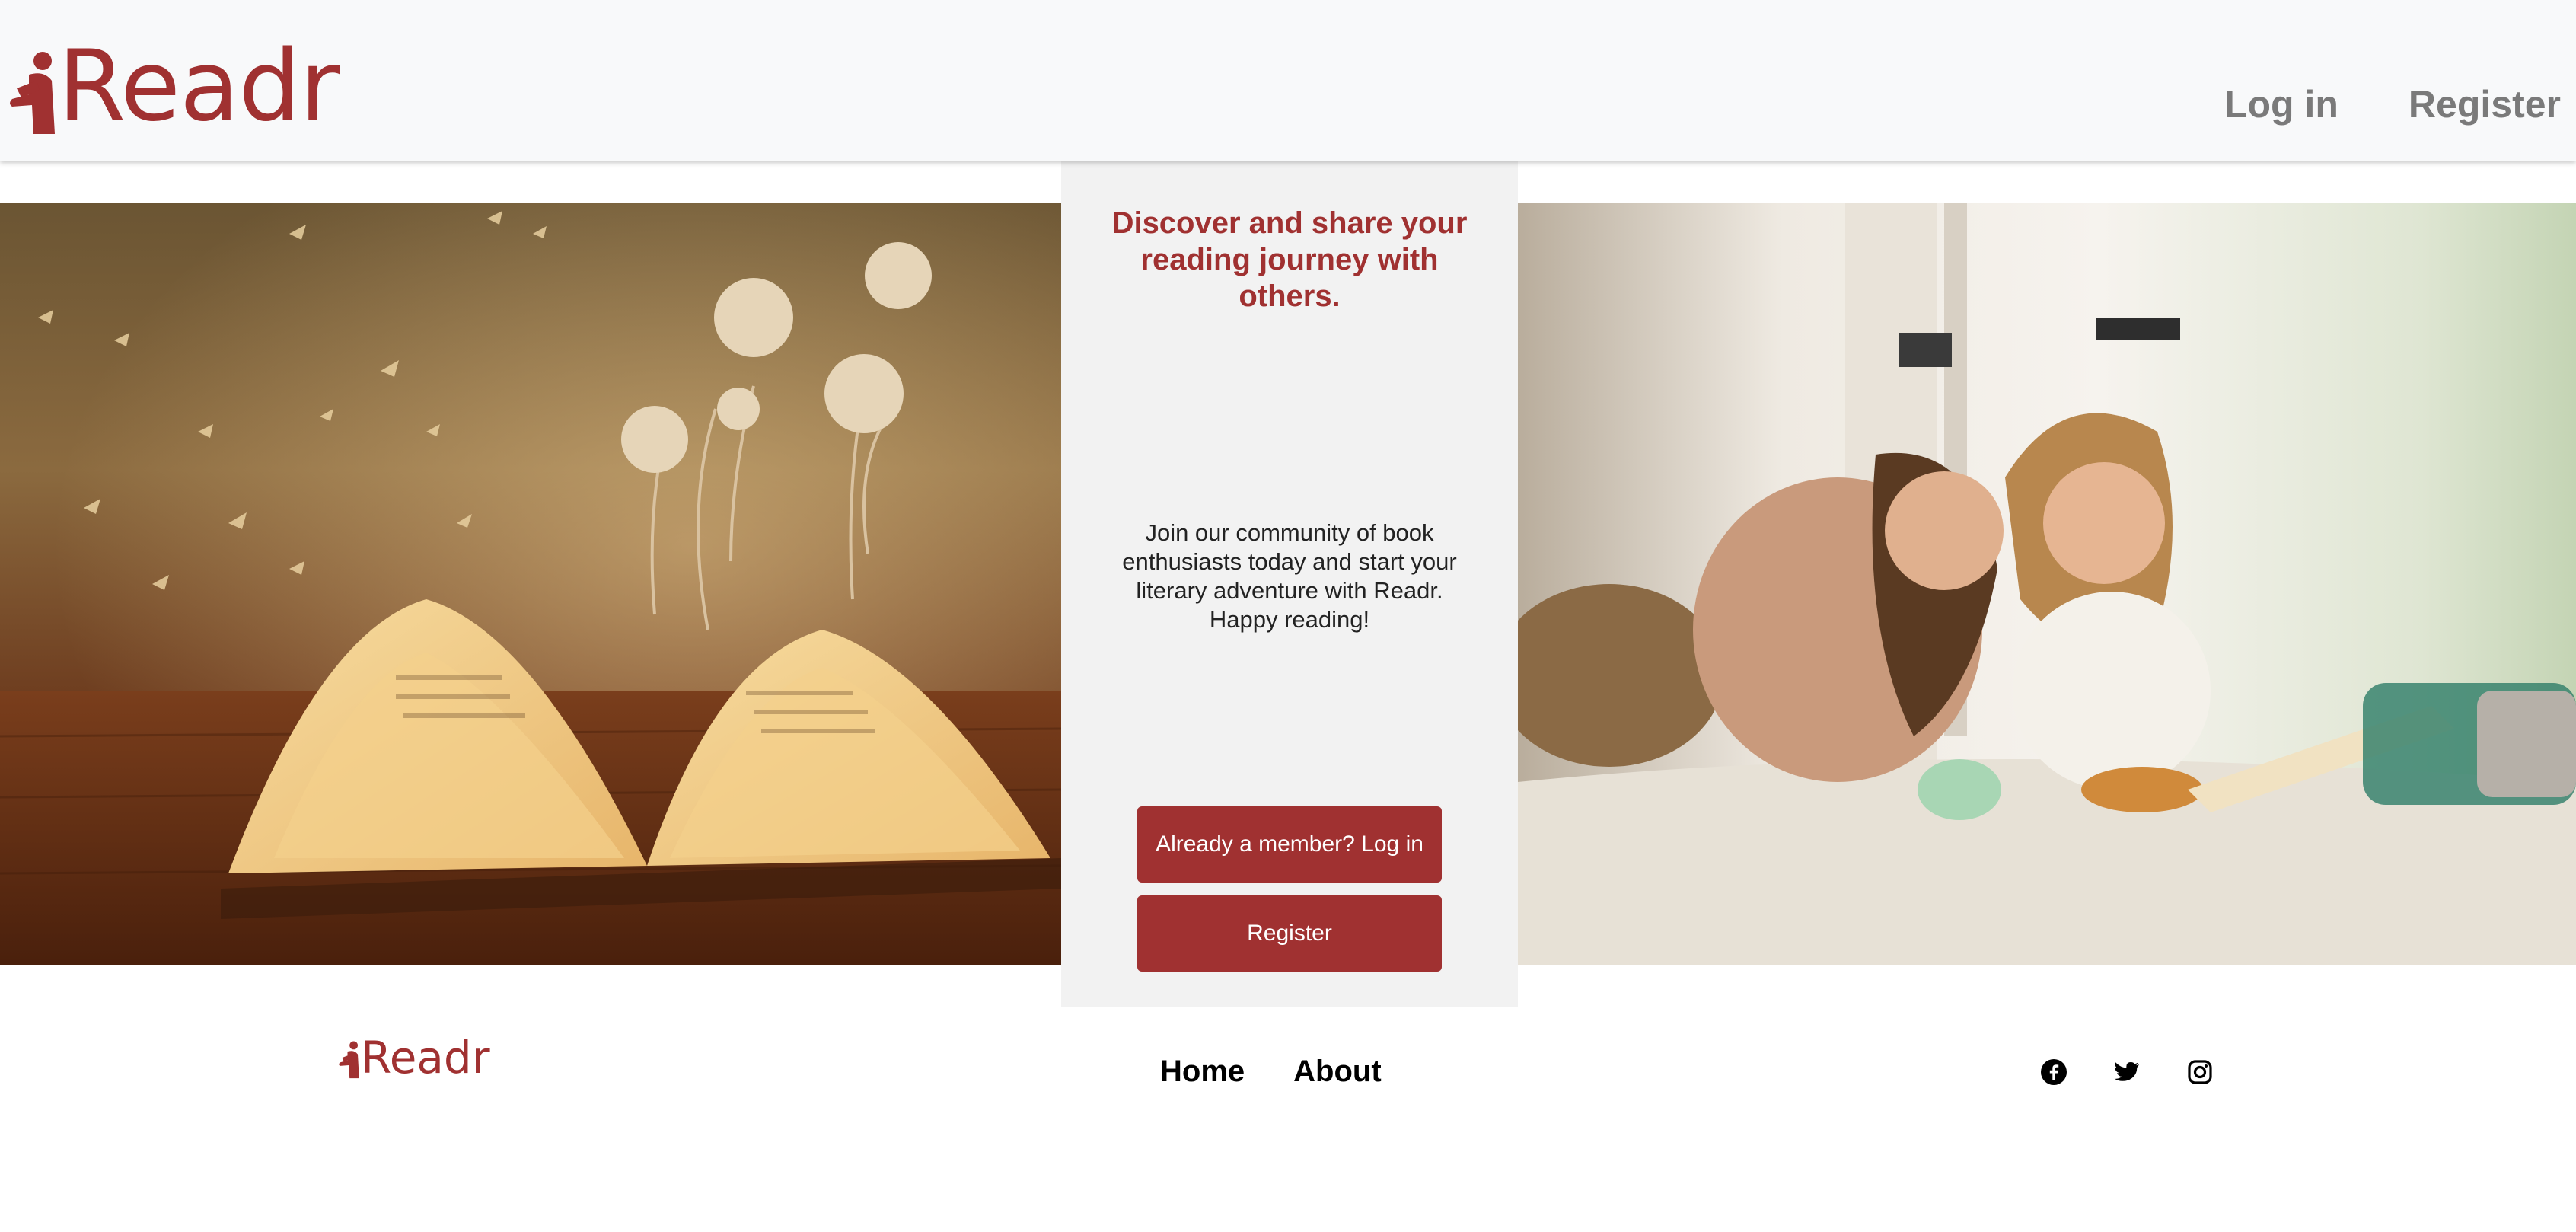 This screenshot has height=1232, width=2576. What do you see at coordinates (199, 86) in the screenshot?
I see `logo-wordmark: Readr` at bounding box center [199, 86].